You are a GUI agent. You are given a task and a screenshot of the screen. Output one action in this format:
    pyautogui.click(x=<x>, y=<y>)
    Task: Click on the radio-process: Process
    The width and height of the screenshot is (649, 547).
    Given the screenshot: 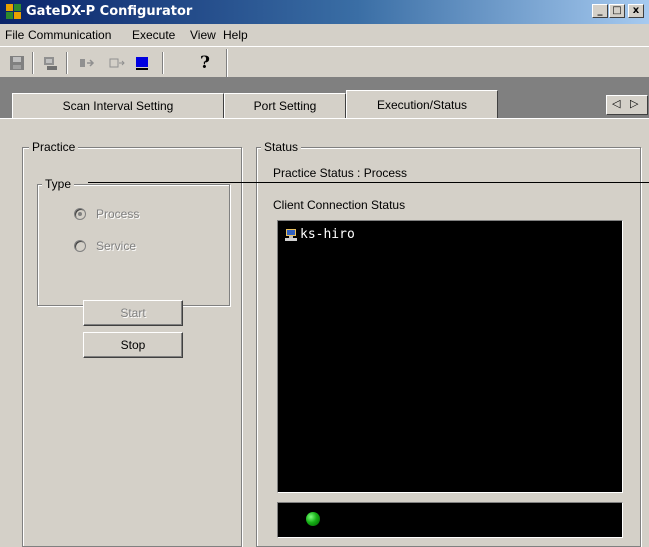 What is the action you would take?
    pyautogui.click(x=106, y=214)
    